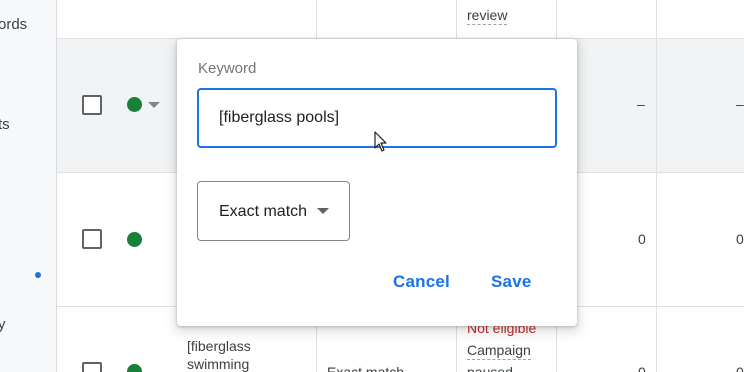  What do you see at coordinates (28, 186) in the screenshot?
I see `left-sidebar: ords ts y` at bounding box center [28, 186].